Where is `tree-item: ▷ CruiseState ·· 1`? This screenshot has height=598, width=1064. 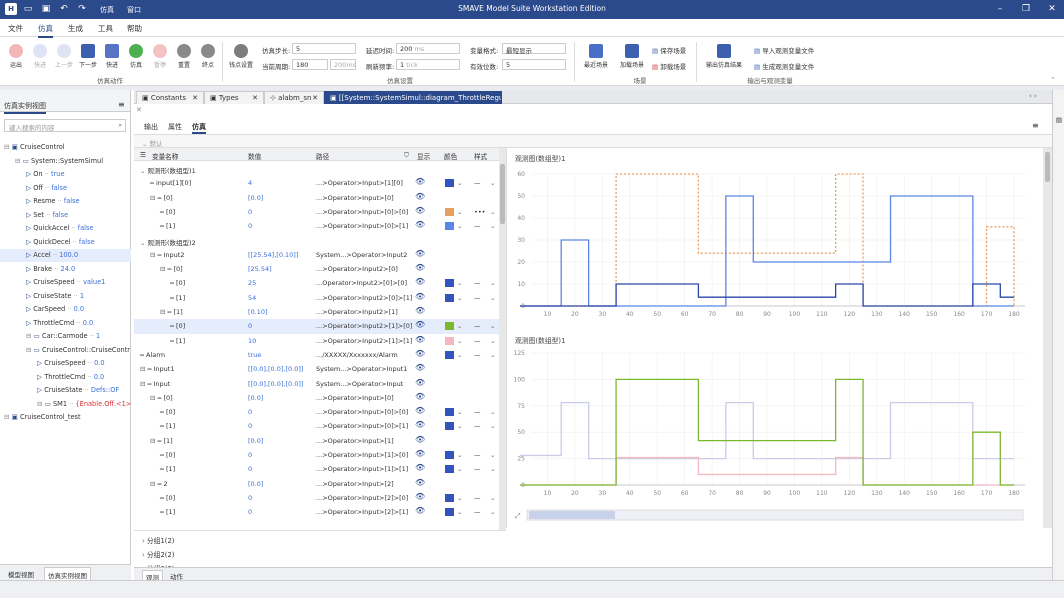
tree-item: ▷ CruiseState ·· 1 is located at coordinates (65, 296).